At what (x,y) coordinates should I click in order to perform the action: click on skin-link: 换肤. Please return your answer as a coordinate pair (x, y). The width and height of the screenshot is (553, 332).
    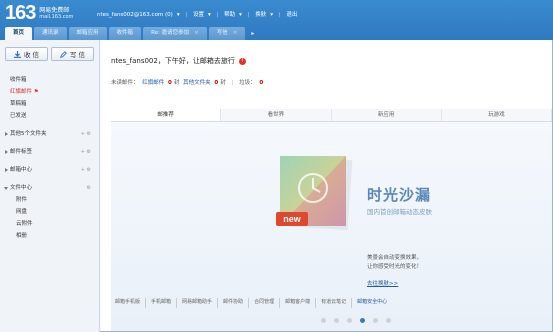
    Looking at the image, I should click on (260, 15).